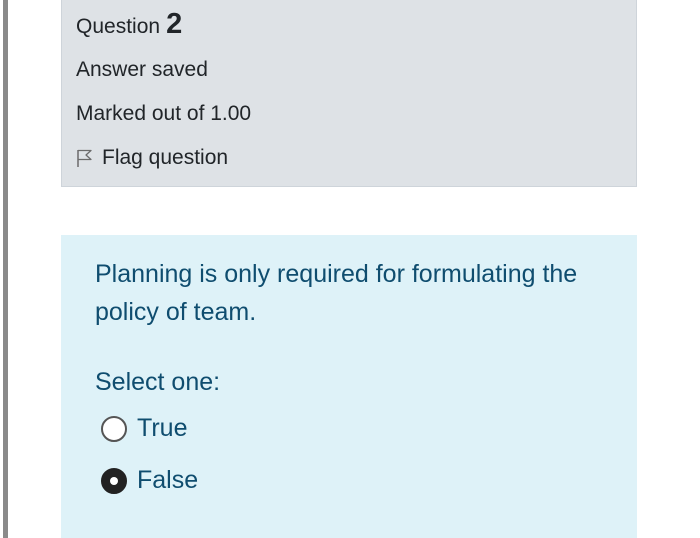 This screenshot has height=538, width=700. I want to click on answer-option-false: False, so click(149, 480).